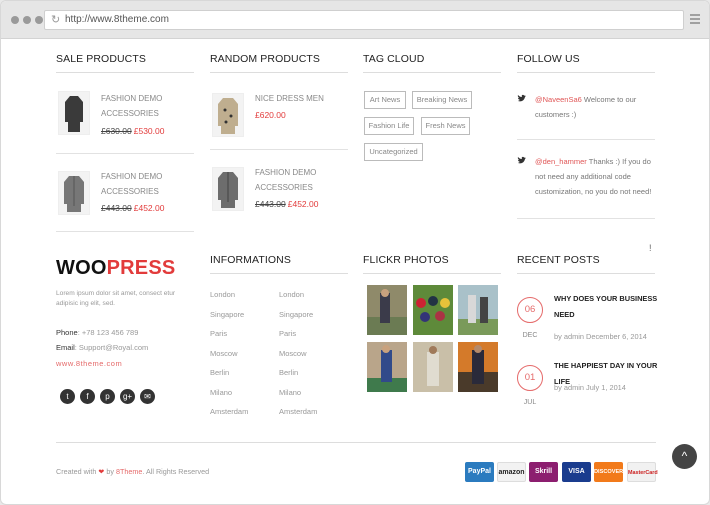 The image size is (710, 505). I want to click on browser-toolbar: ↻ http://www.8theme.com, so click(355, 20).